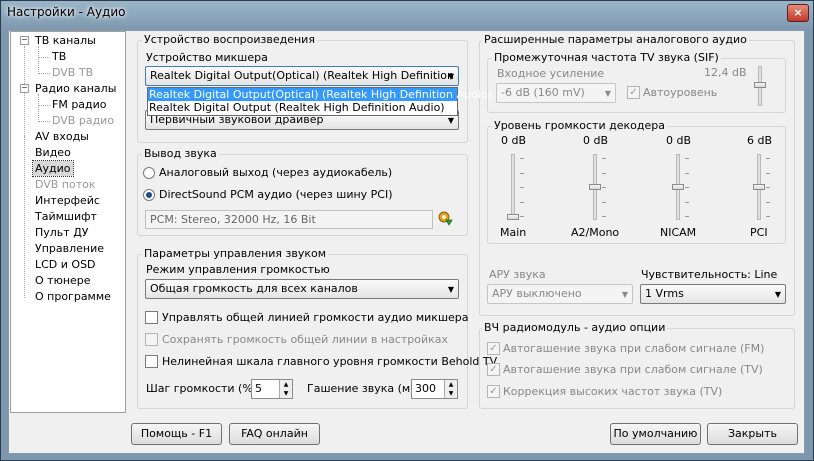  Describe the element at coordinates (798, 13) in the screenshot. I see `window-close-button: ×` at that location.